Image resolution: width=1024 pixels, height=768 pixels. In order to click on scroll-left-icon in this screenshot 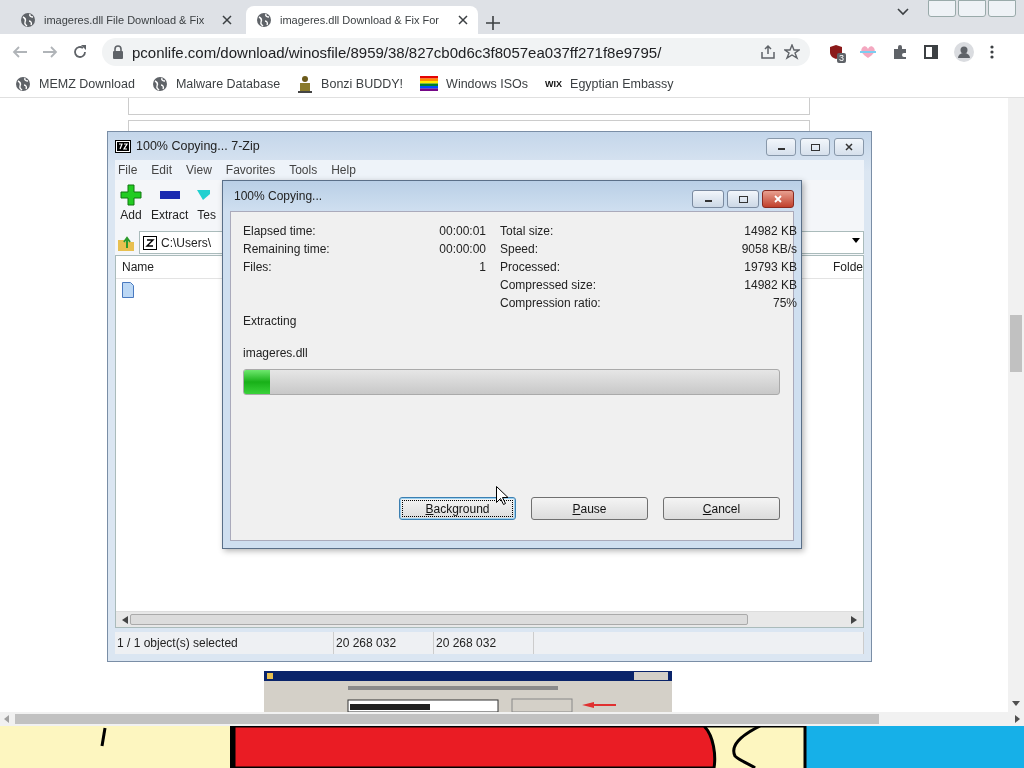, I will do `click(125, 619)`.